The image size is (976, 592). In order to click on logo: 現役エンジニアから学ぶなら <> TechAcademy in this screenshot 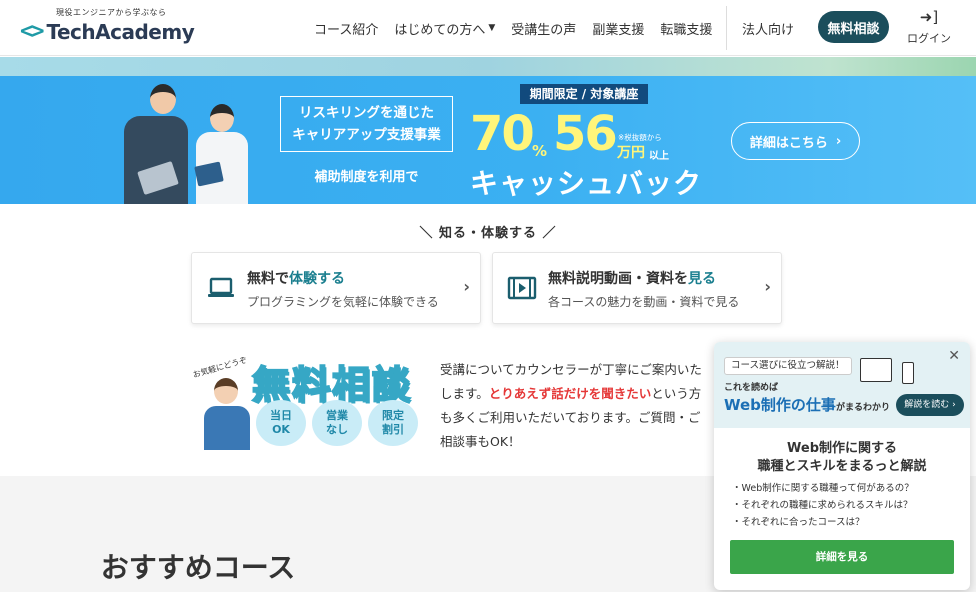, I will do `click(107, 25)`.